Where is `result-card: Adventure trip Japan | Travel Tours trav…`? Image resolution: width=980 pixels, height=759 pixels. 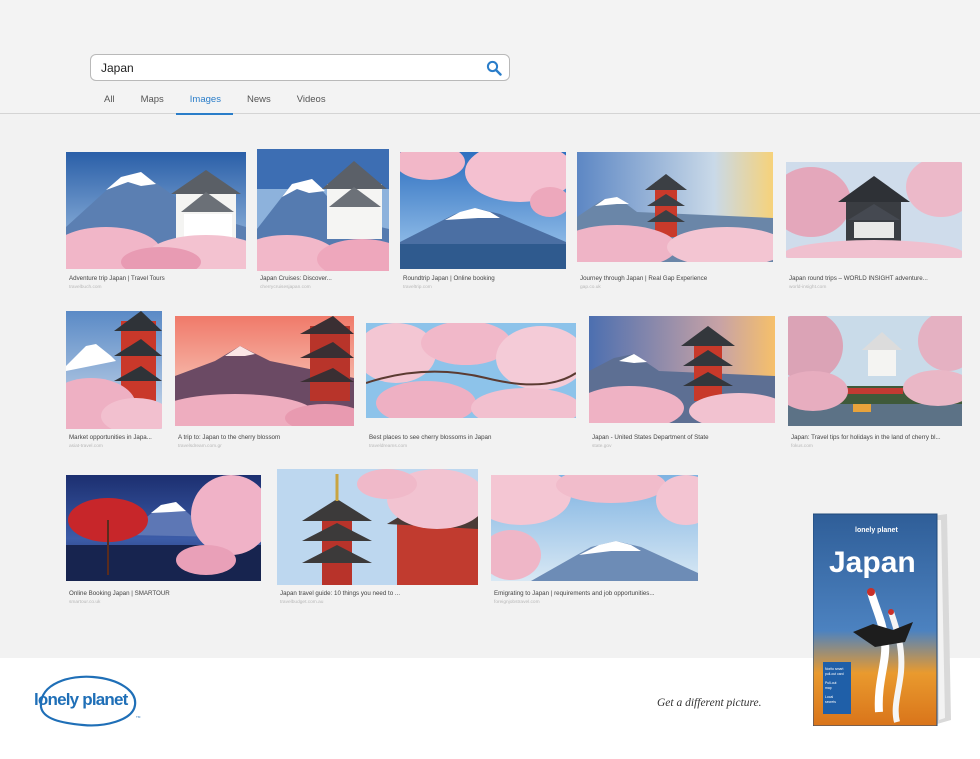 result-card: Adventure trip Japan | Travel Tours trav… is located at coordinates (156, 222).